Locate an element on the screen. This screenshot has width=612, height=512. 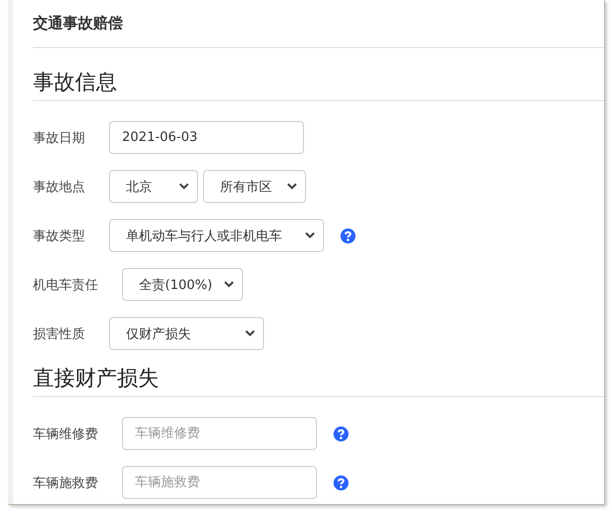
dropdown: 单机动车与行人或非机电车 is located at coordinates (216, 235).